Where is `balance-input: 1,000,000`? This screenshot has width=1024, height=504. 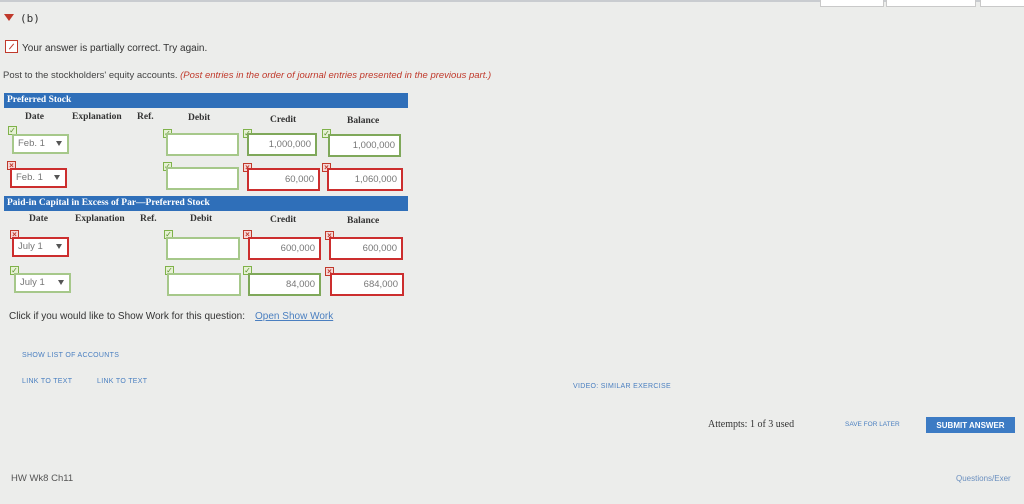
balance-input: 1,000,000 is located at coordinates (364, 145).